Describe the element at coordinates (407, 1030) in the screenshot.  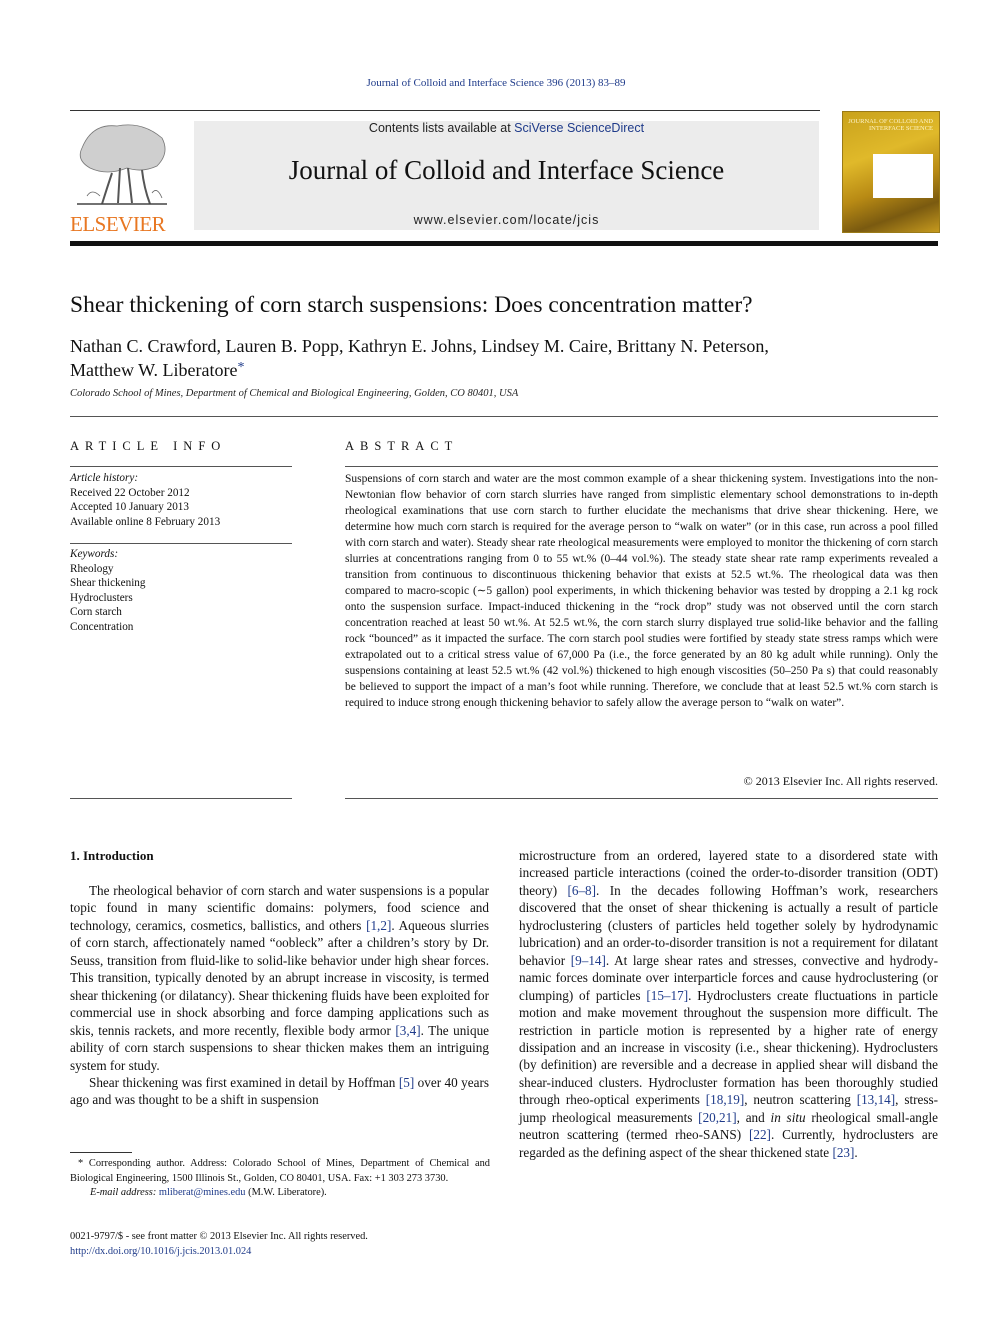
I see `citation-link: [3,4]` at that location.